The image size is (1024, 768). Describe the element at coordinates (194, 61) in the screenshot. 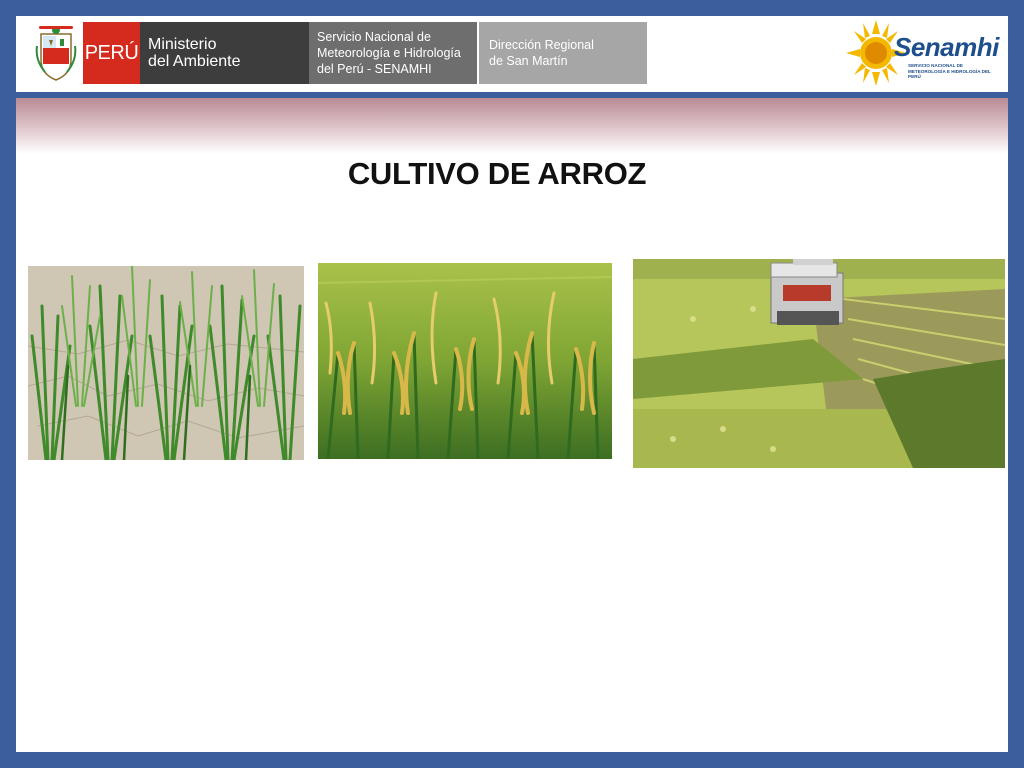

I see `ministry-line-2: del Ambiente` at that location.